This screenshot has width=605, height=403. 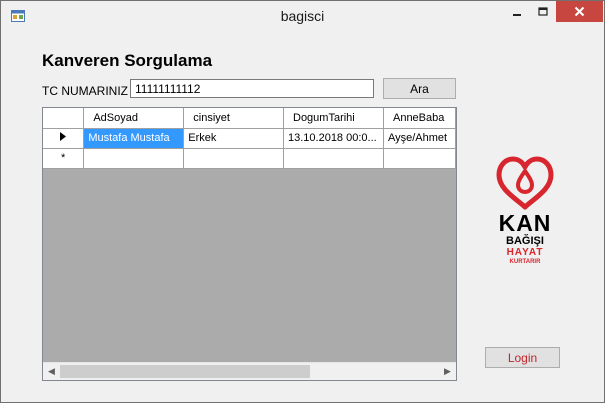 I want to click on logo-text-kan: KAN, so click(x=525, y=223).